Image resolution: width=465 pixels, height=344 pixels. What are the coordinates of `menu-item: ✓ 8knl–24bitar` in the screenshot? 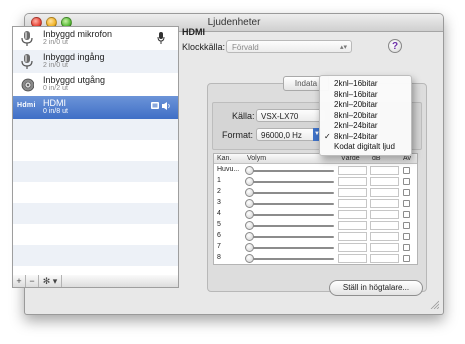 It's located at (365, 137).